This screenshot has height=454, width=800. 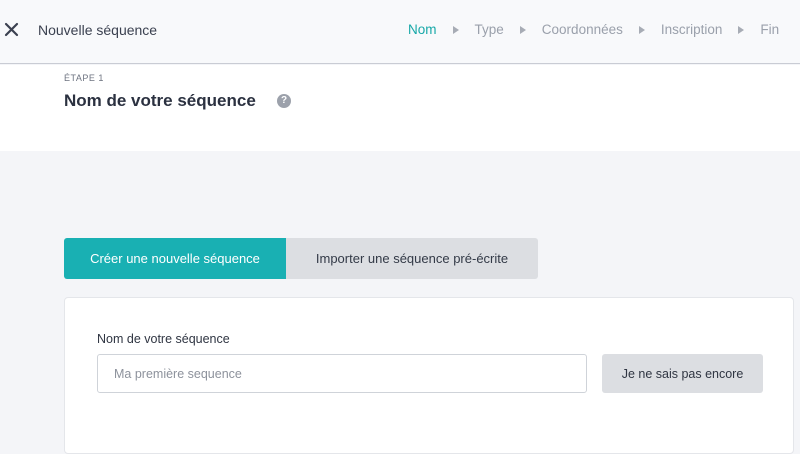 I want to click on step-fin: Fin, so click(x=769, y=29).